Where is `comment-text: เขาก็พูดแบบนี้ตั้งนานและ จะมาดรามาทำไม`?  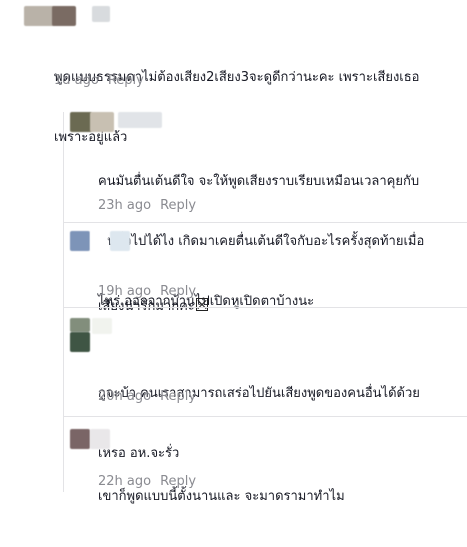 comment-text: เขาก็พูดแบบนี้ตั้งนานและ จะมาดรามาทำไม is located at coordinates (221, 497).